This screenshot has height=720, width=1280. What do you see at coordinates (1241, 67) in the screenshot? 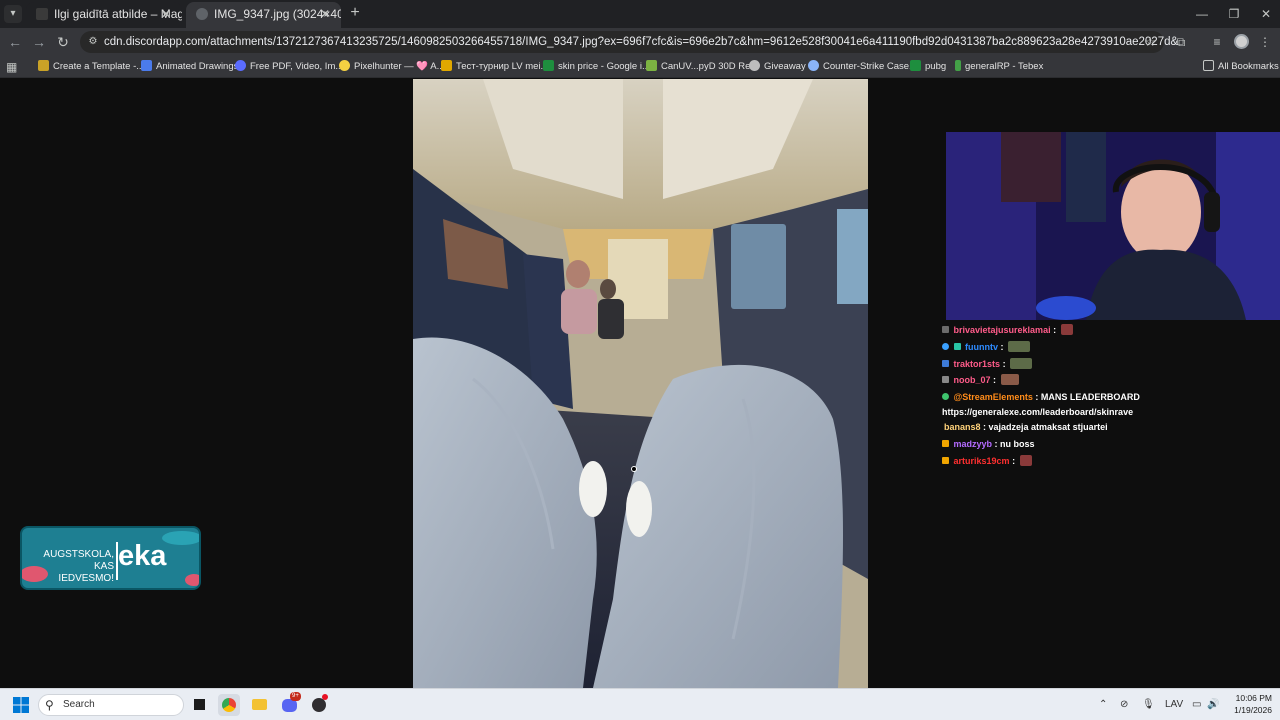
I see `all-bookmarks-folder: All Bookmarks` at bounding box center [1241, 67].